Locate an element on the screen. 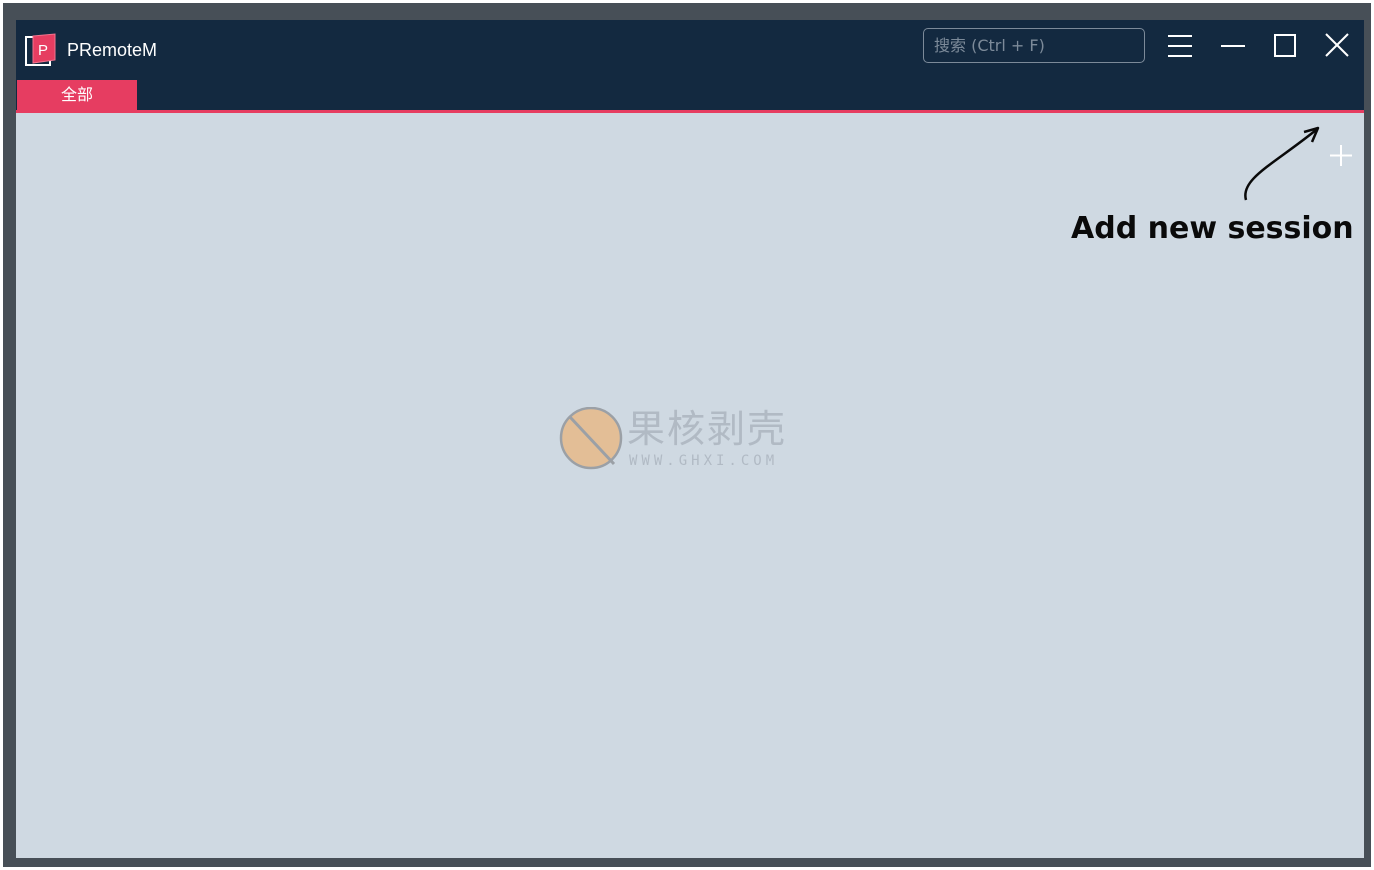  plus-icon is located at coordinates (1341, 155).